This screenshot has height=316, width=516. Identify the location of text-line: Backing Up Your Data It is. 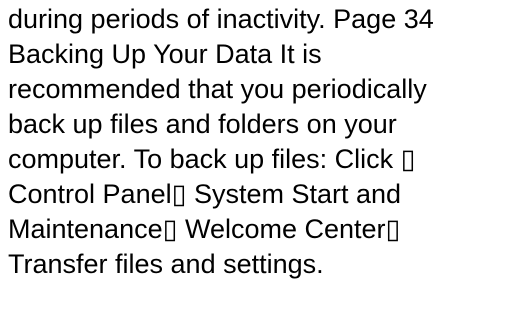
(165, 54).